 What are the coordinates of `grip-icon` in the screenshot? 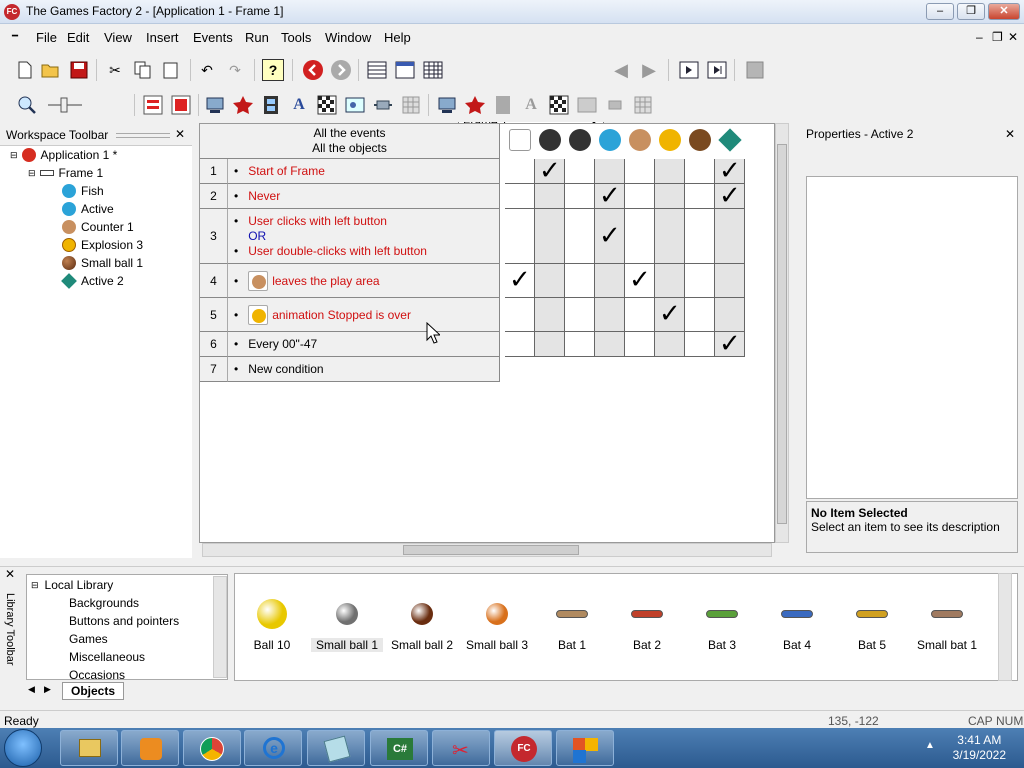 It's located at (143, 135).